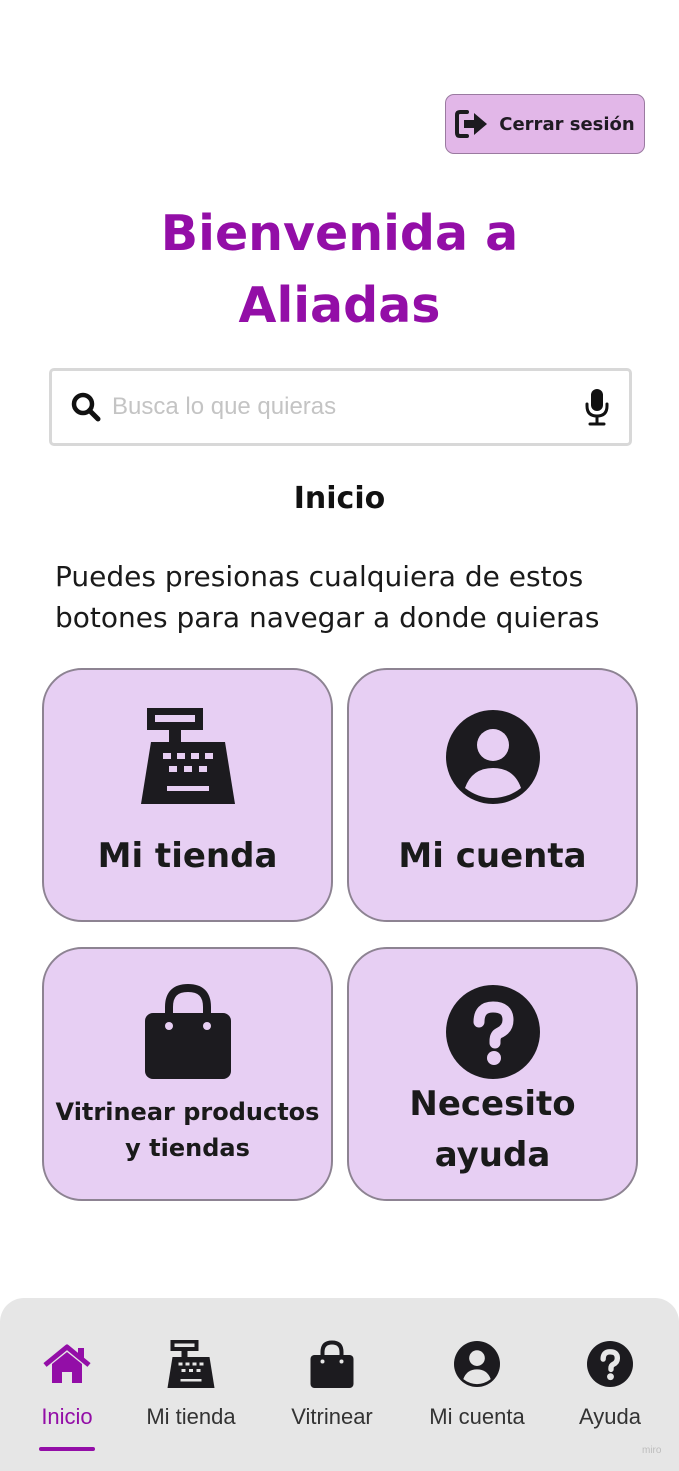 This screenshot has height=1471, width=679. Describe the element at coordinates (492, 1104) in the screenshot. I see `necesito-ayuda-label-line1: Necesito` at that location.